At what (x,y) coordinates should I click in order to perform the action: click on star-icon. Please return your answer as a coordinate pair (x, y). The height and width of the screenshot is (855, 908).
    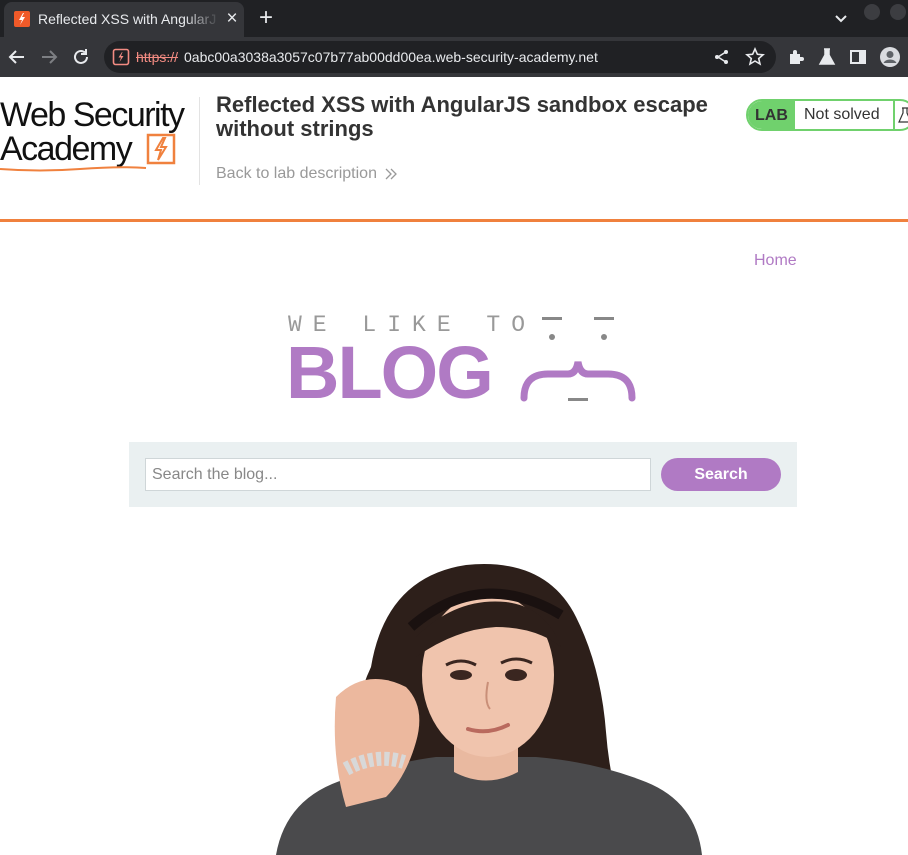
    Looking at the image, I should click on (755, 57).